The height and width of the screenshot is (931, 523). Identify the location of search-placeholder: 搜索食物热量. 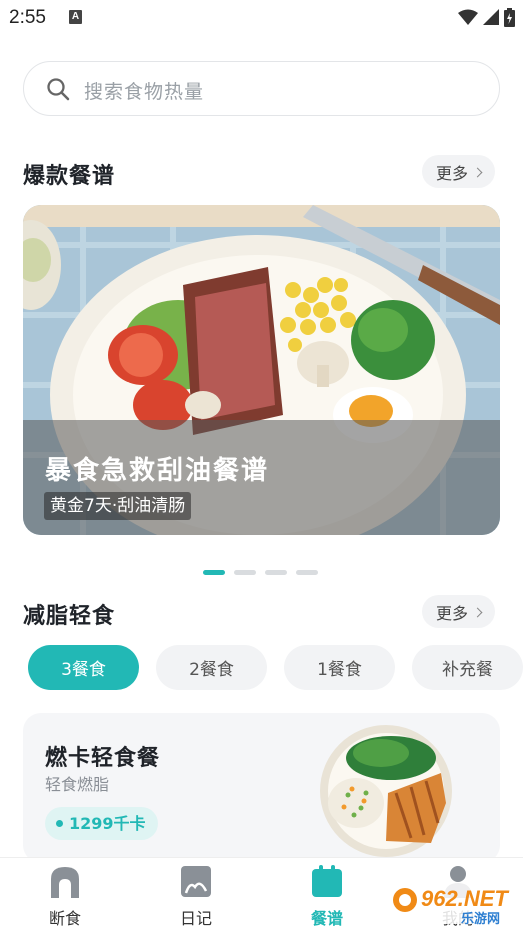
(144, 92).